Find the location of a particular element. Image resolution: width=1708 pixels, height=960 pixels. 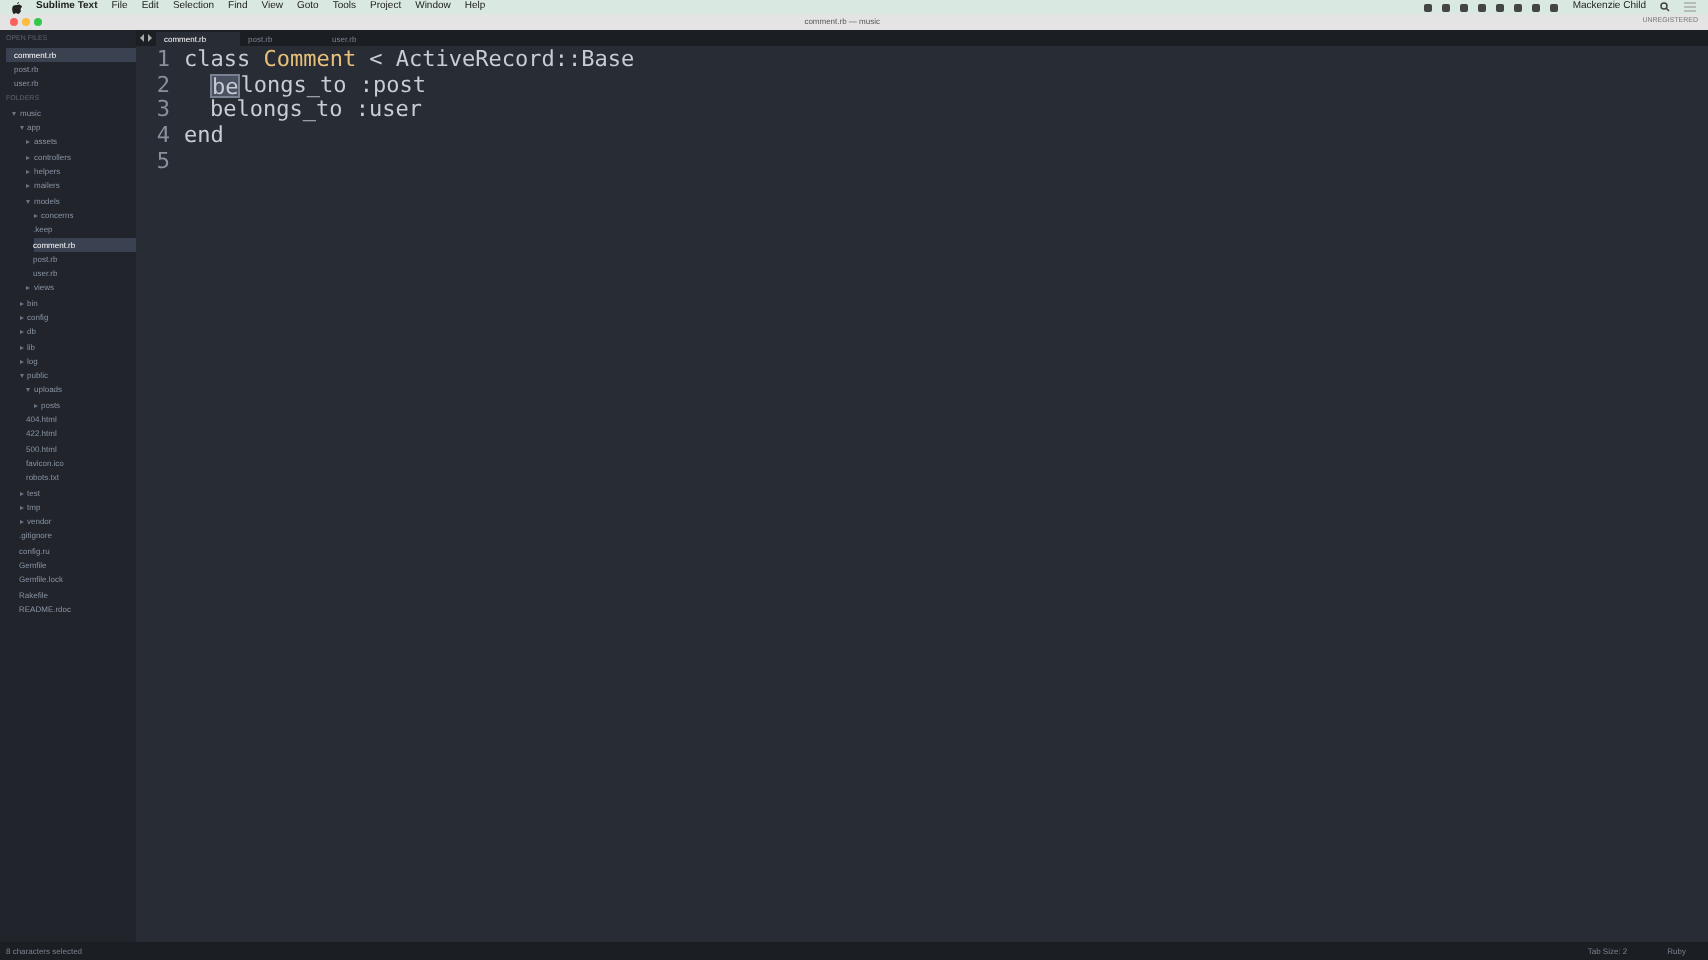

code-token: end is located at coordinates (204, 137).